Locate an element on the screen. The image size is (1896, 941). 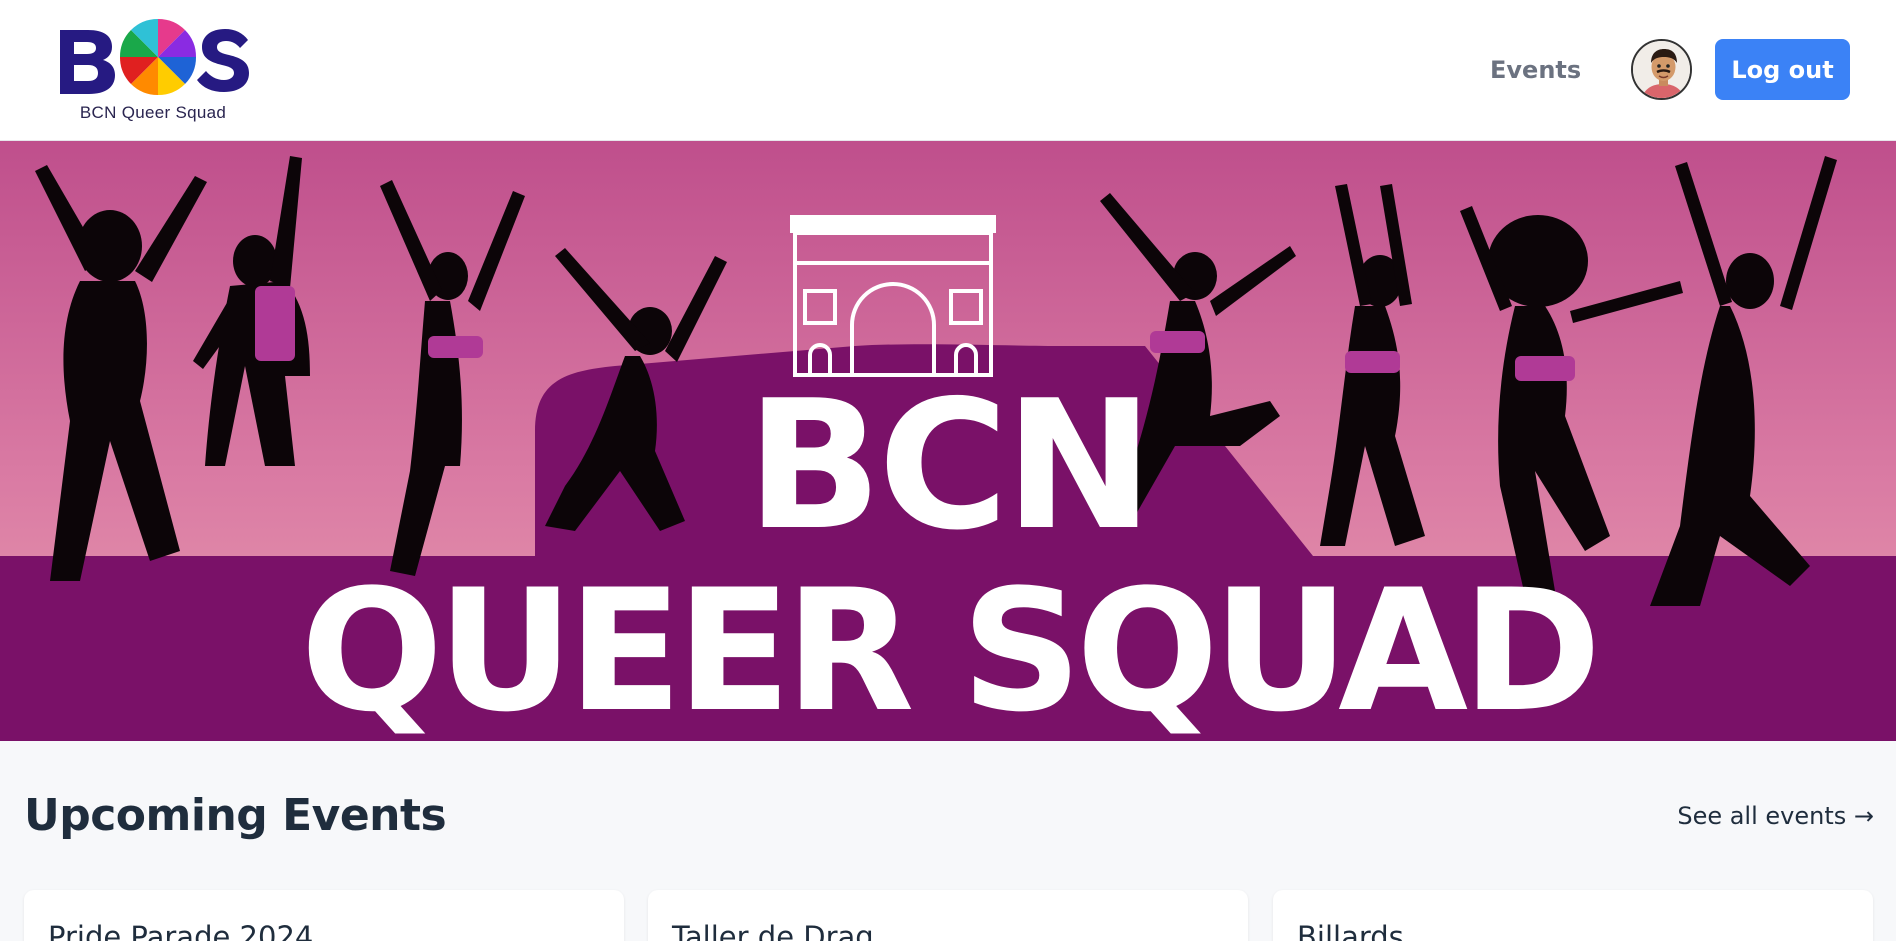
avatar-face-icon is located at coordinates (1661, 69).